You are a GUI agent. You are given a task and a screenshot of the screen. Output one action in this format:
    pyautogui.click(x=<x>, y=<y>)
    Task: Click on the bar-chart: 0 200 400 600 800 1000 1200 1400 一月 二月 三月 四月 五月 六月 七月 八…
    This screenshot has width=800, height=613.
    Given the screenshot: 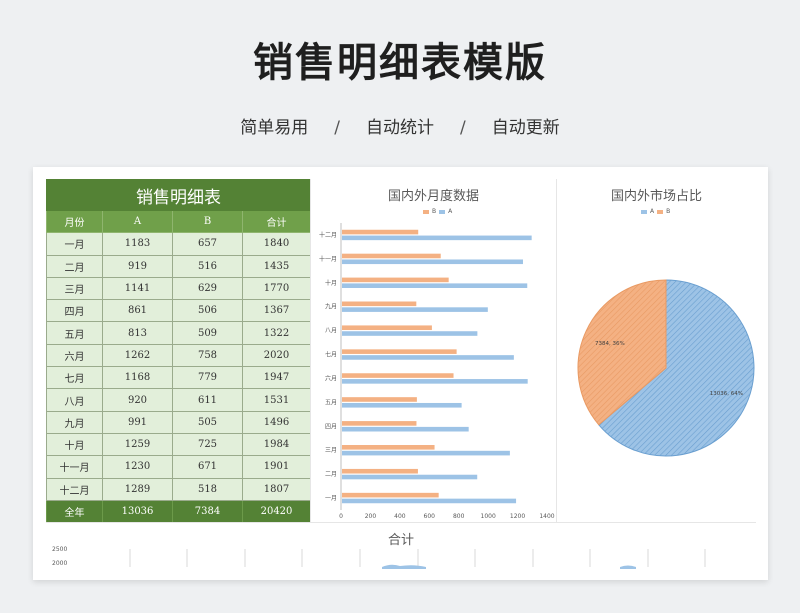 What is the action you would take?
    pyautogui.click(x=437, y=371)
    